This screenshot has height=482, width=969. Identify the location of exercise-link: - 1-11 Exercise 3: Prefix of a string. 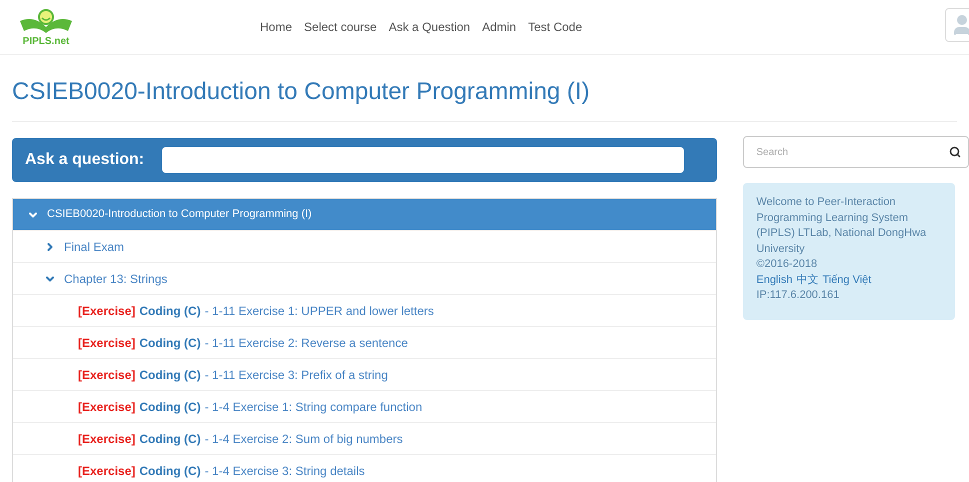
(296, 375).